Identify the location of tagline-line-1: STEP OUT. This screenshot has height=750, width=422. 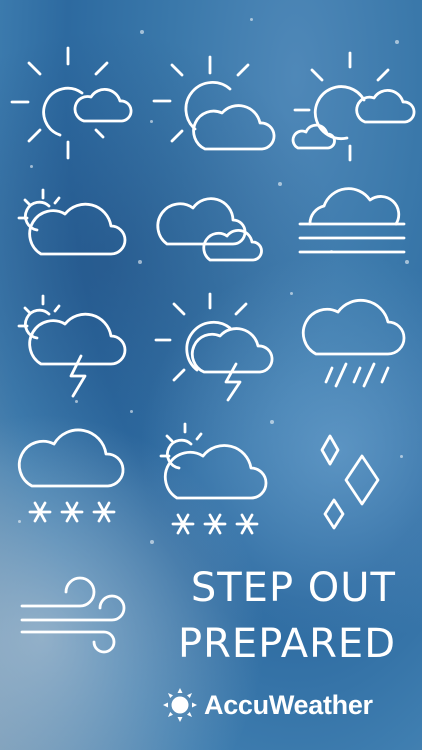
(293, 588).